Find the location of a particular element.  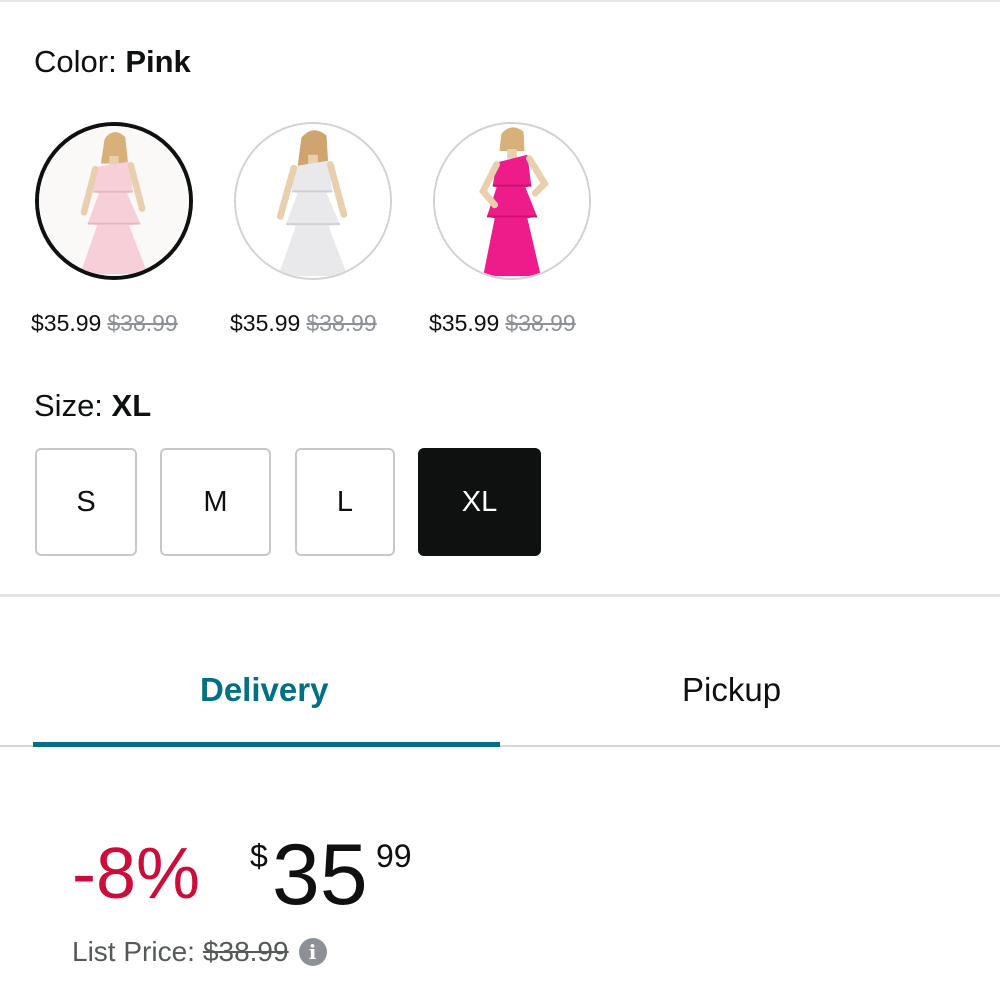

size-button-l: L is located at coordinates (345, 502).